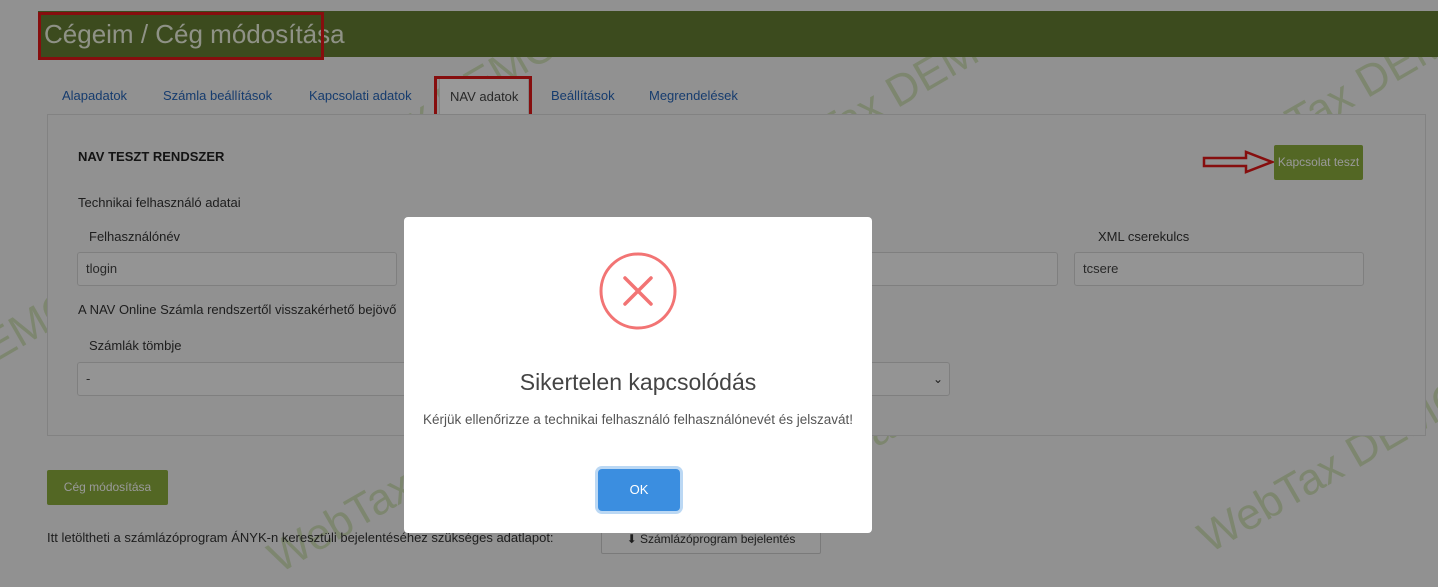 This screenshot has height=587, width=1438. What do you see at coordinates (639, 490) in the screenshot?
I see `ok-button: OK` at bounding box center [639, 490].